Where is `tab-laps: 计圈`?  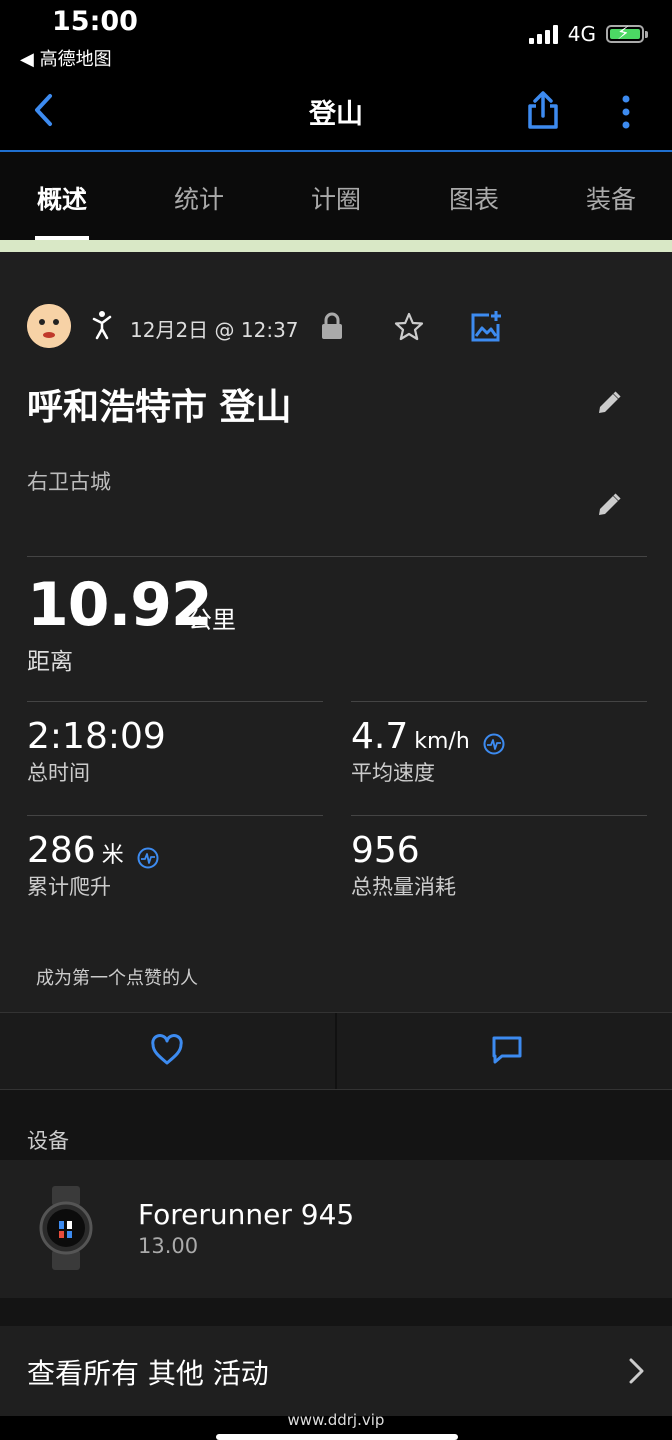
tab-laps: 计圈 is located at coordinates (336, 198).